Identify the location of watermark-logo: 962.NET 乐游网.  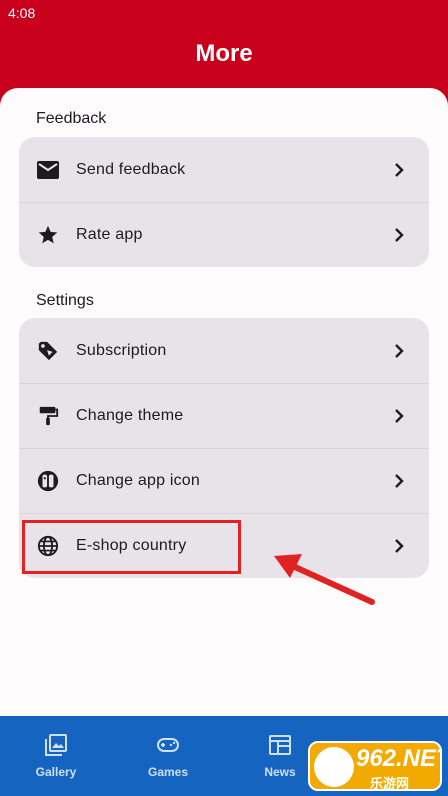
(375, 766).